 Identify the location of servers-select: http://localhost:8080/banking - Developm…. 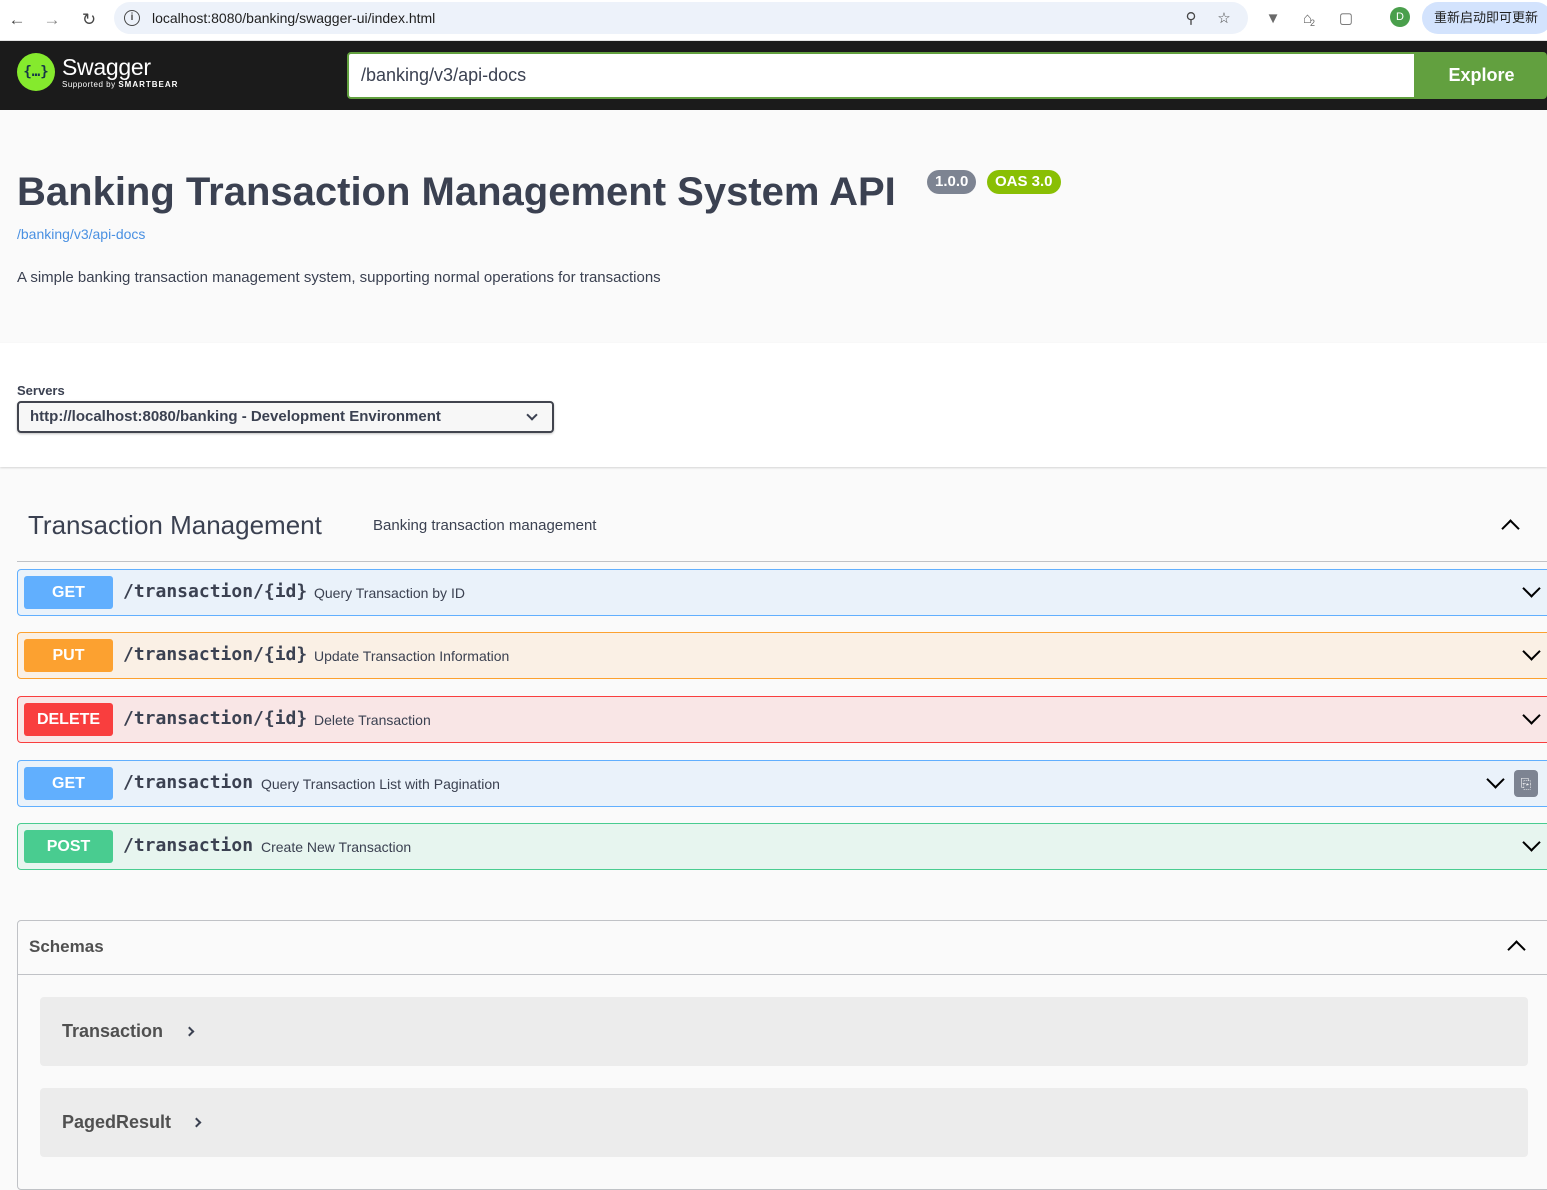
(285, 417).